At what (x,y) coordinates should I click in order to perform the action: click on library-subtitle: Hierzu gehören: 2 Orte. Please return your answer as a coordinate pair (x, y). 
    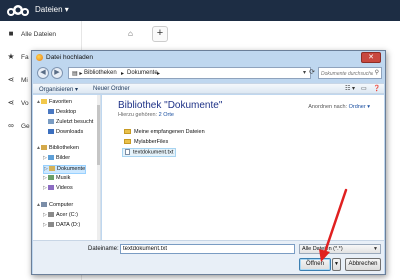
    Looking at the image, I should click on (146, 115).